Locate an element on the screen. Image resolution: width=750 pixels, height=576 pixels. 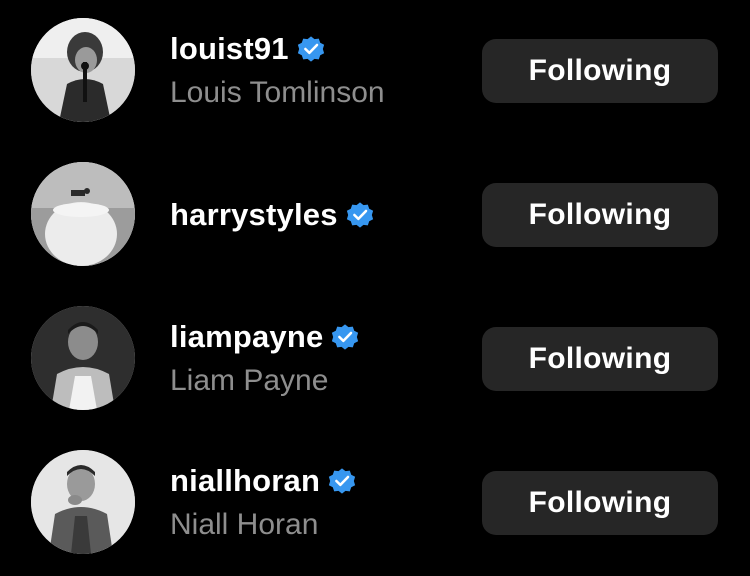
username: louist91 is located at coordinates (229, 49).